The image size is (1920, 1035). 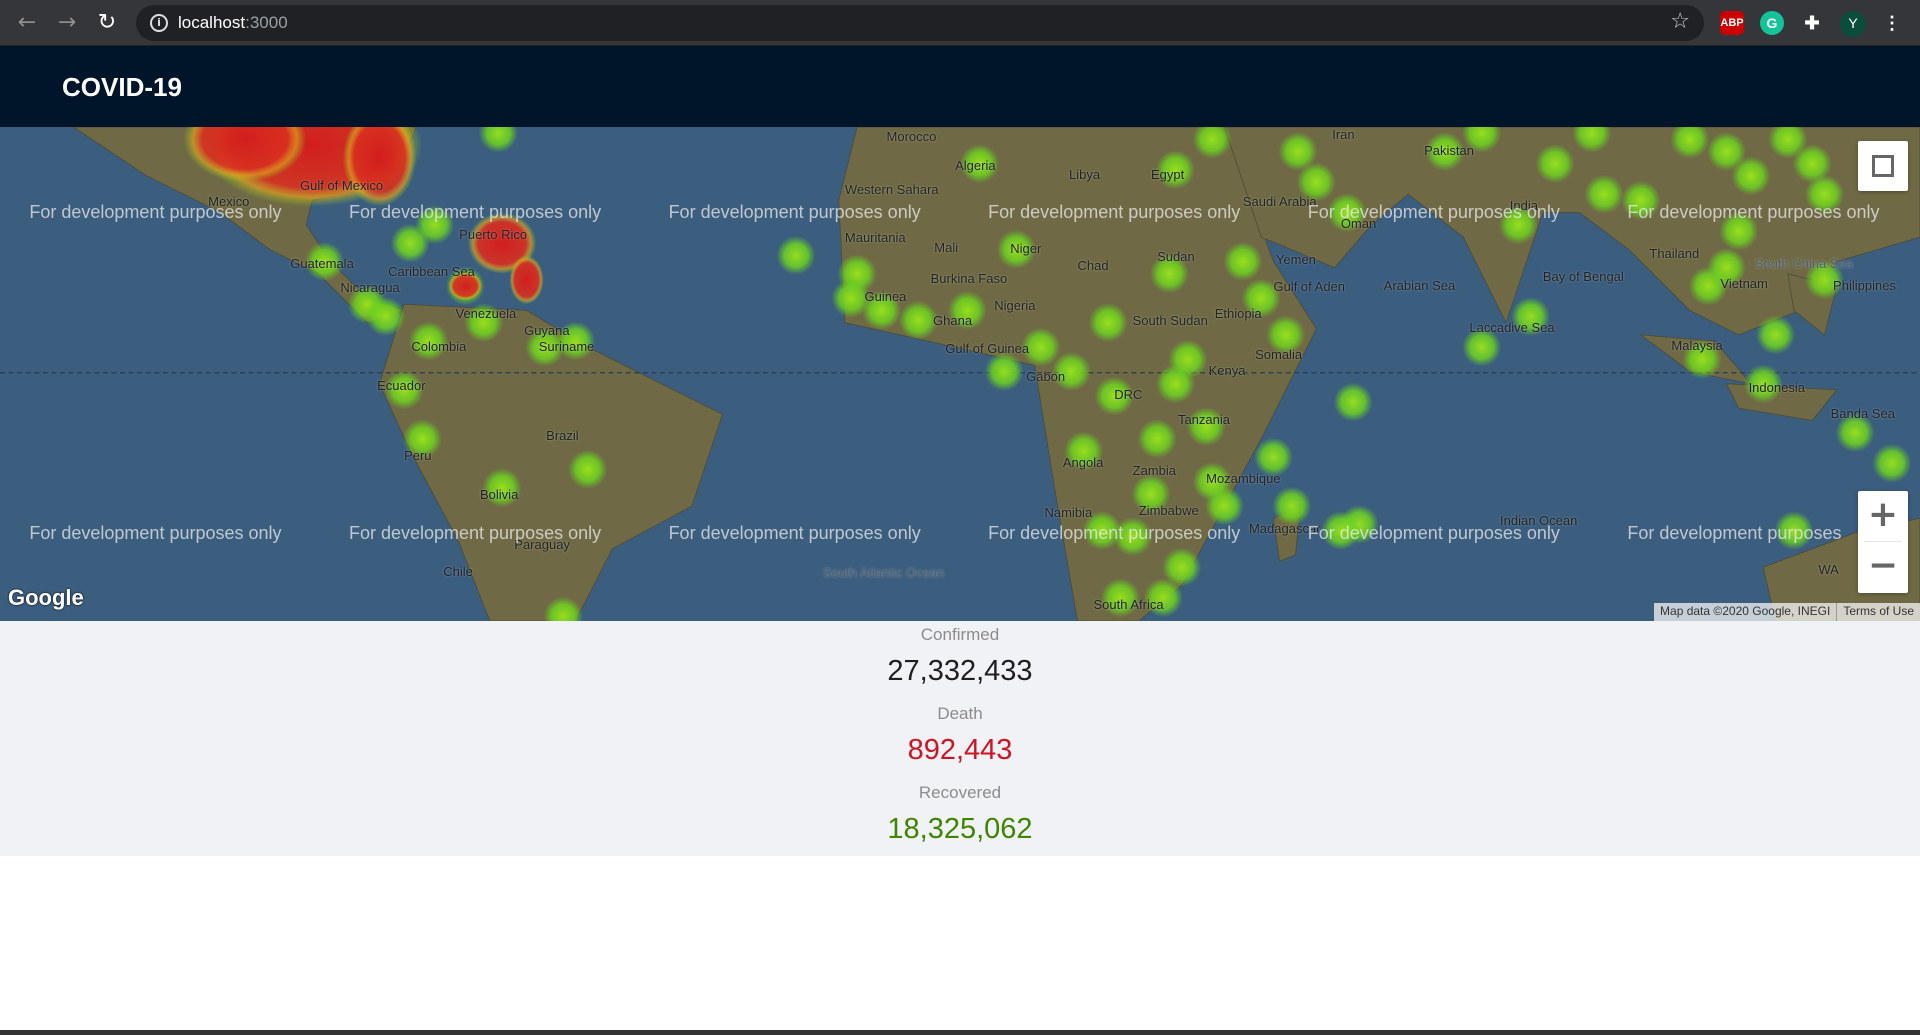 What do you see at coordinates (1203, 420) in the screenshot?
I see `map-label: Tanzania` at bounding box center [1203, 420].